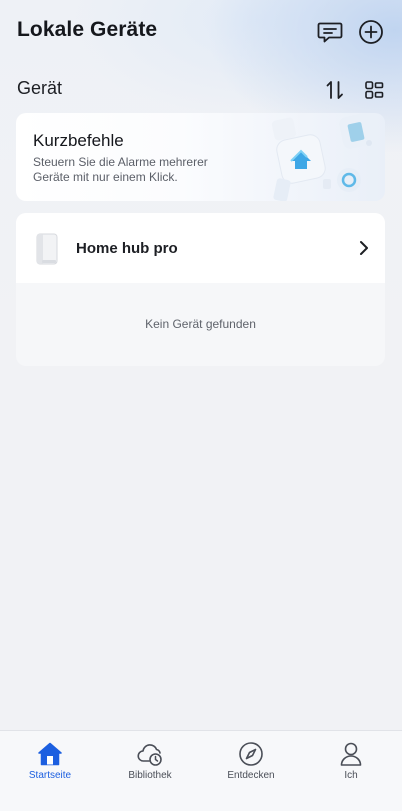  What do you see at coordinates (371, 32) in the screenshot?
I see `add-device-icon` at bounding box center [371, 32].